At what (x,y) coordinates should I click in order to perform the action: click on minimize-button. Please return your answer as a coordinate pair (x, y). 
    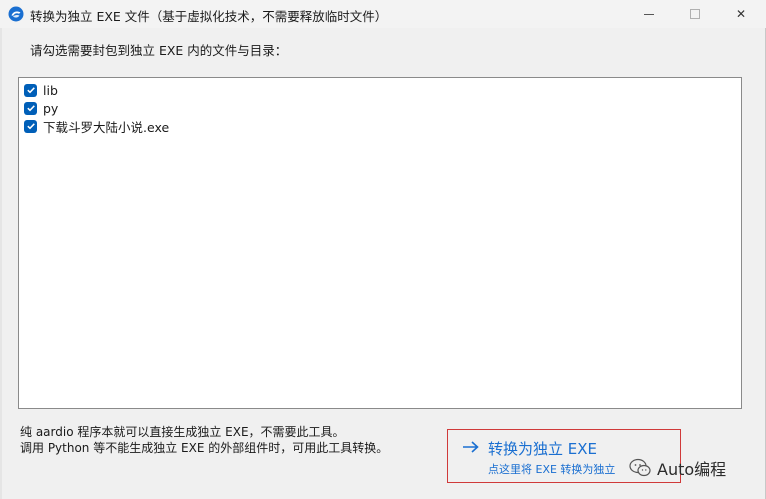
    Looking at the image, I should click on (649, 14).